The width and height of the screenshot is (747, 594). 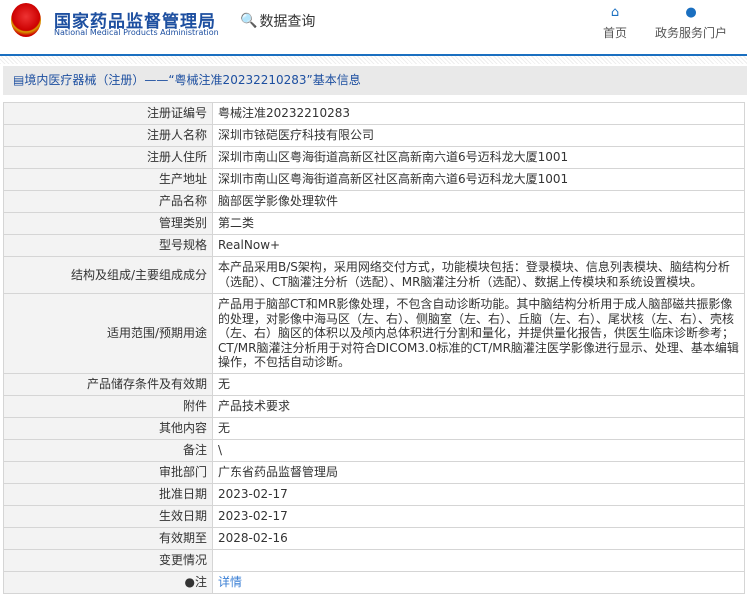 I want to click on table-row: 生产地址 深圳市南山区粤海街道高新区社区高新南六道6号迈科龙大厦1001, so click(x=374, y=179).